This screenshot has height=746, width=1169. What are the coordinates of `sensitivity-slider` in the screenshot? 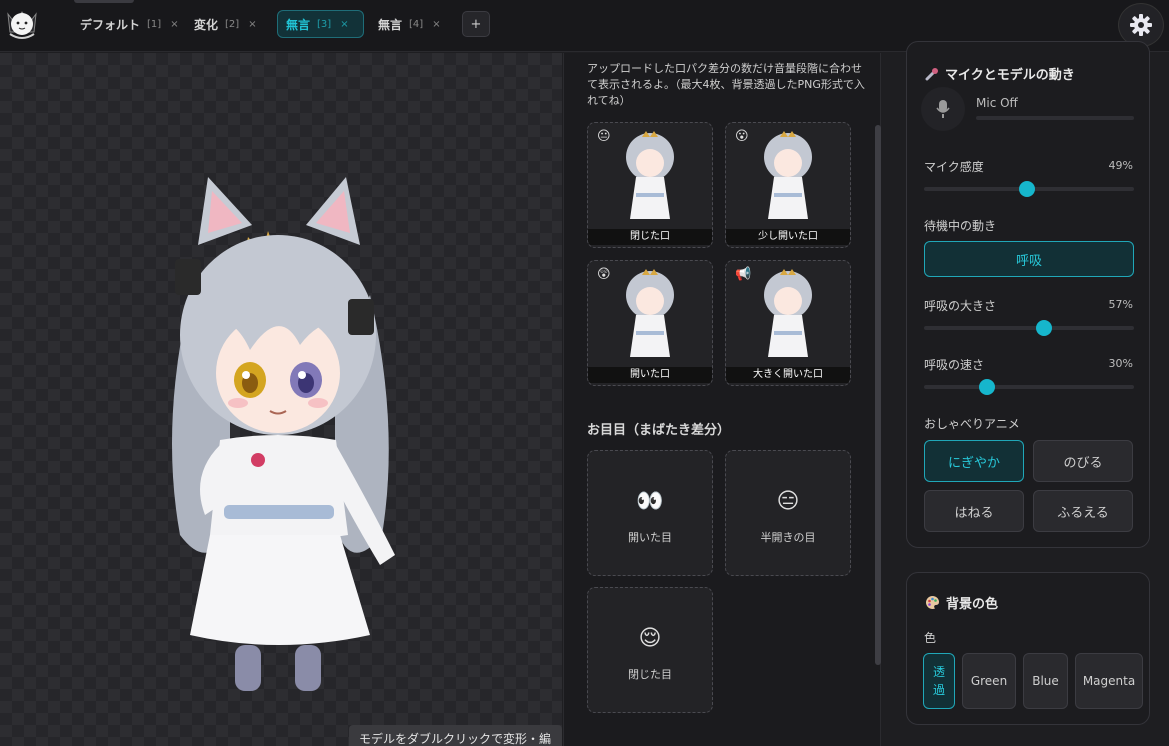 It's located at (1029, 189).